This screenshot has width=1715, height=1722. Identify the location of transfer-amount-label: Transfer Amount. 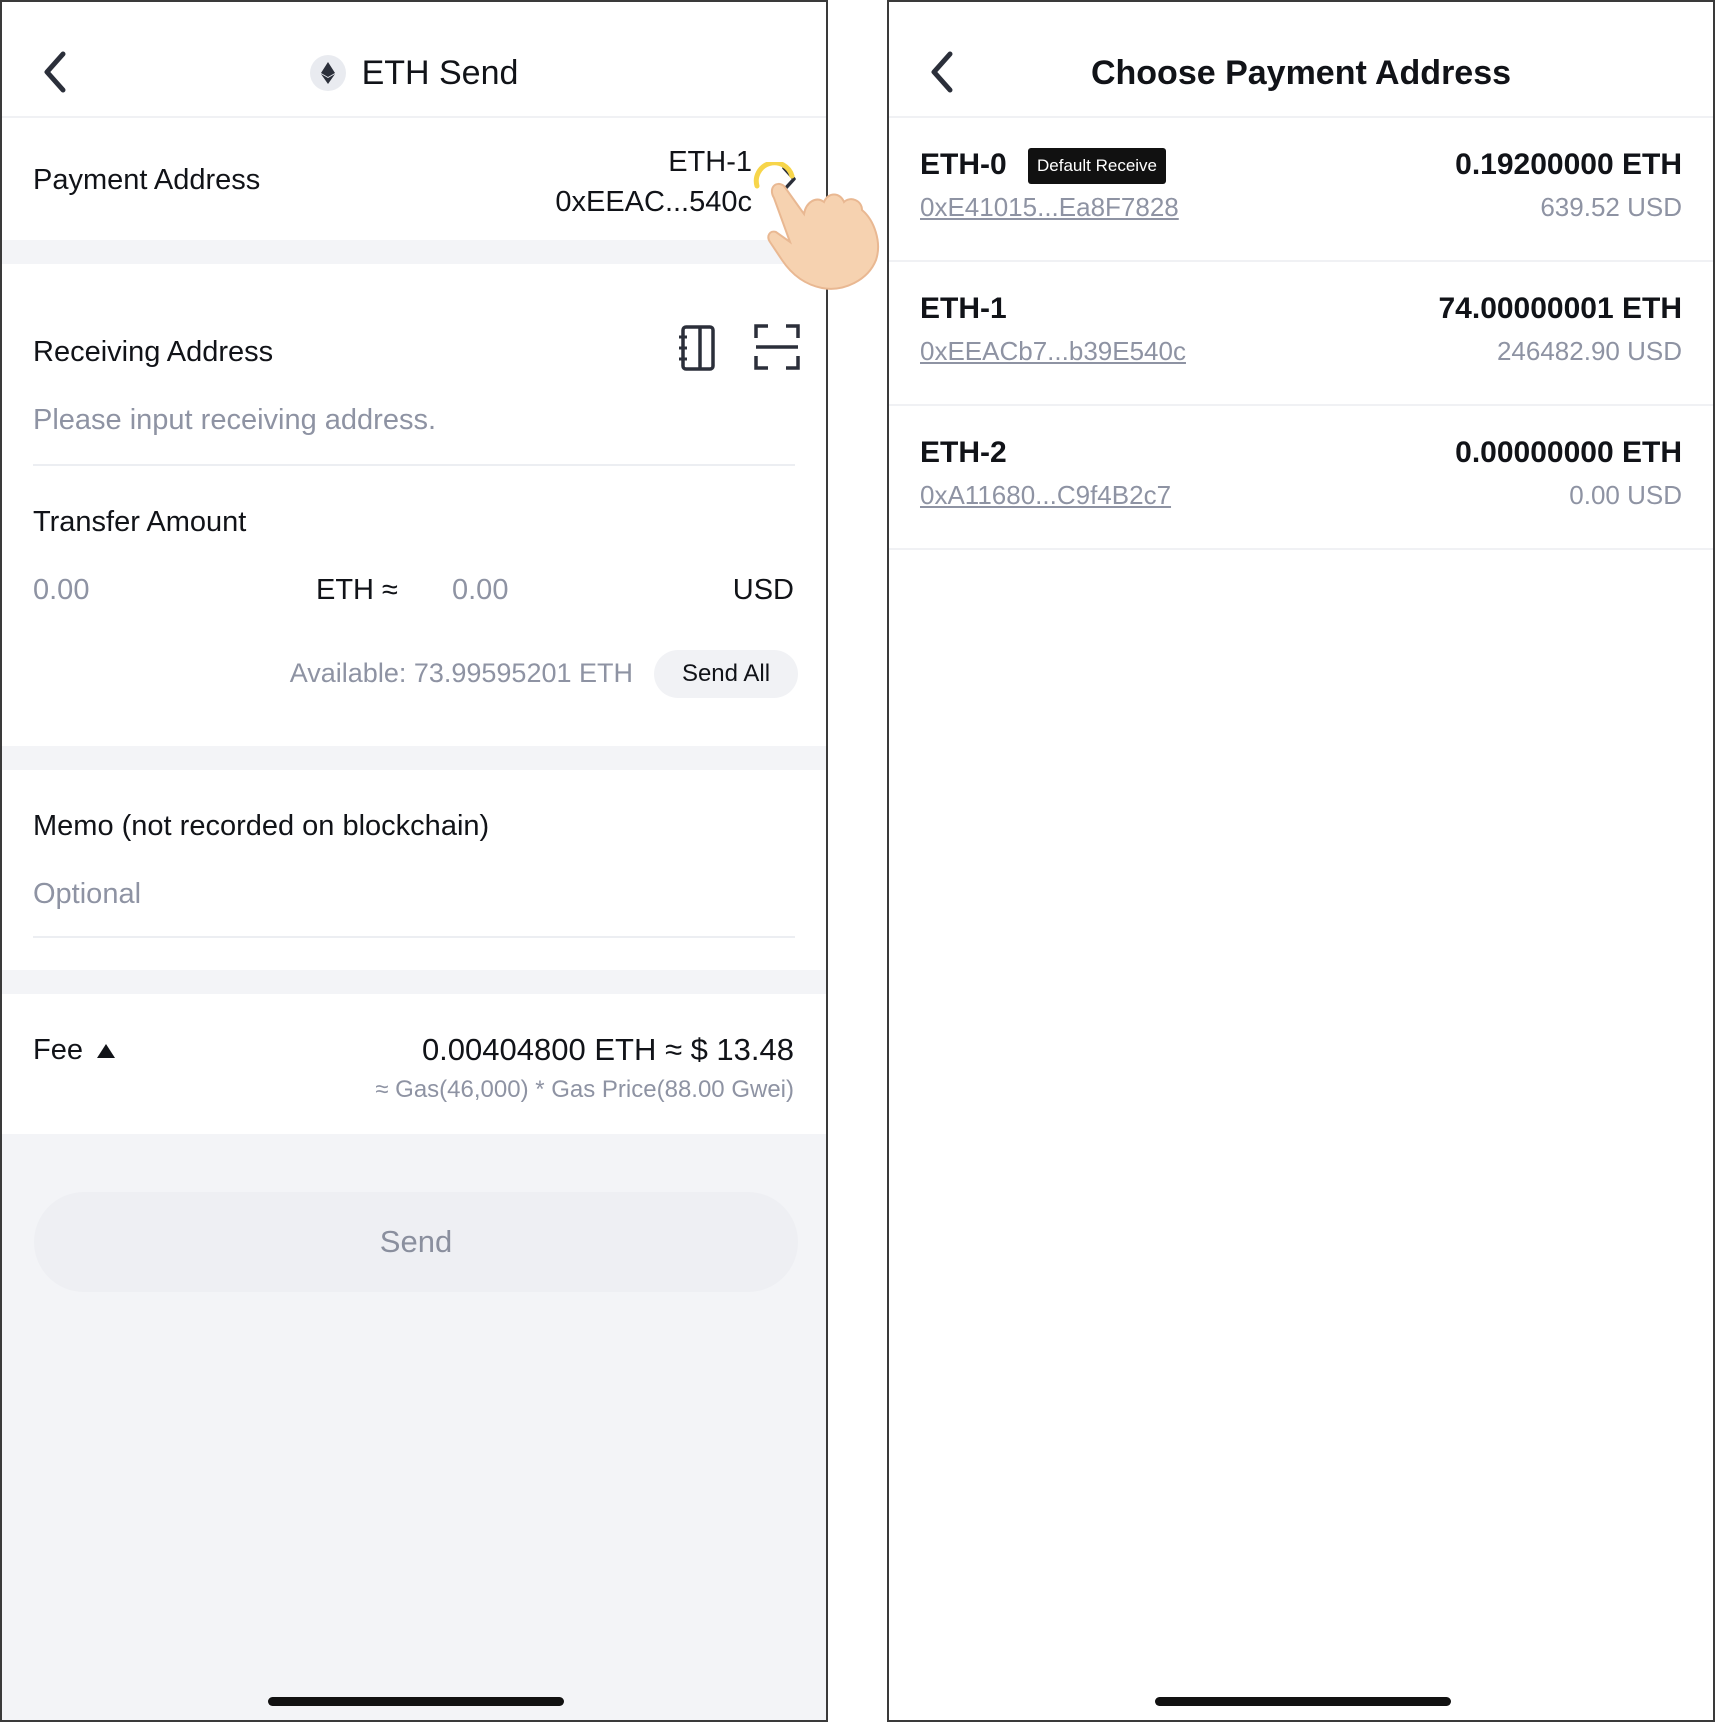
(140, 522).